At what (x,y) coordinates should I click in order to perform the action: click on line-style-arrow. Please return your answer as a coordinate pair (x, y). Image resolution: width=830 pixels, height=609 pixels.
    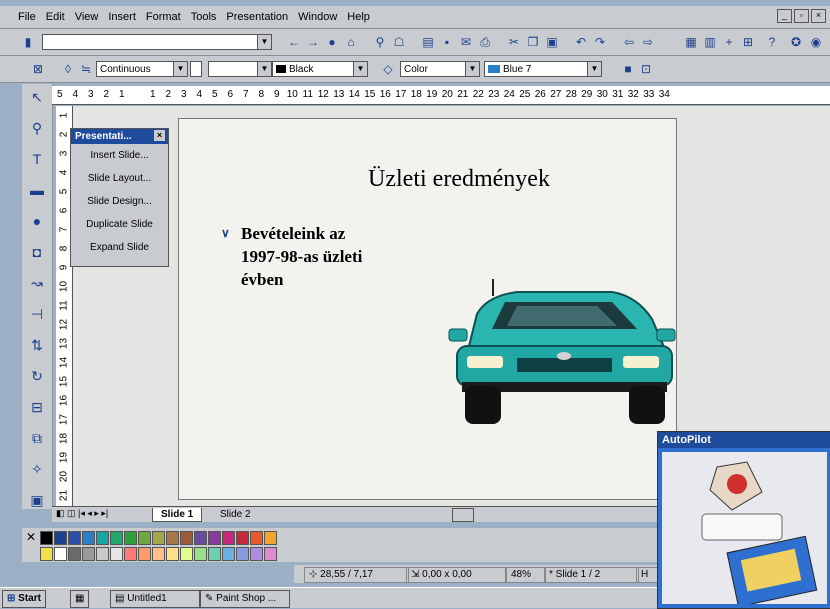
    Looking at the image, I should click on (196, 69).